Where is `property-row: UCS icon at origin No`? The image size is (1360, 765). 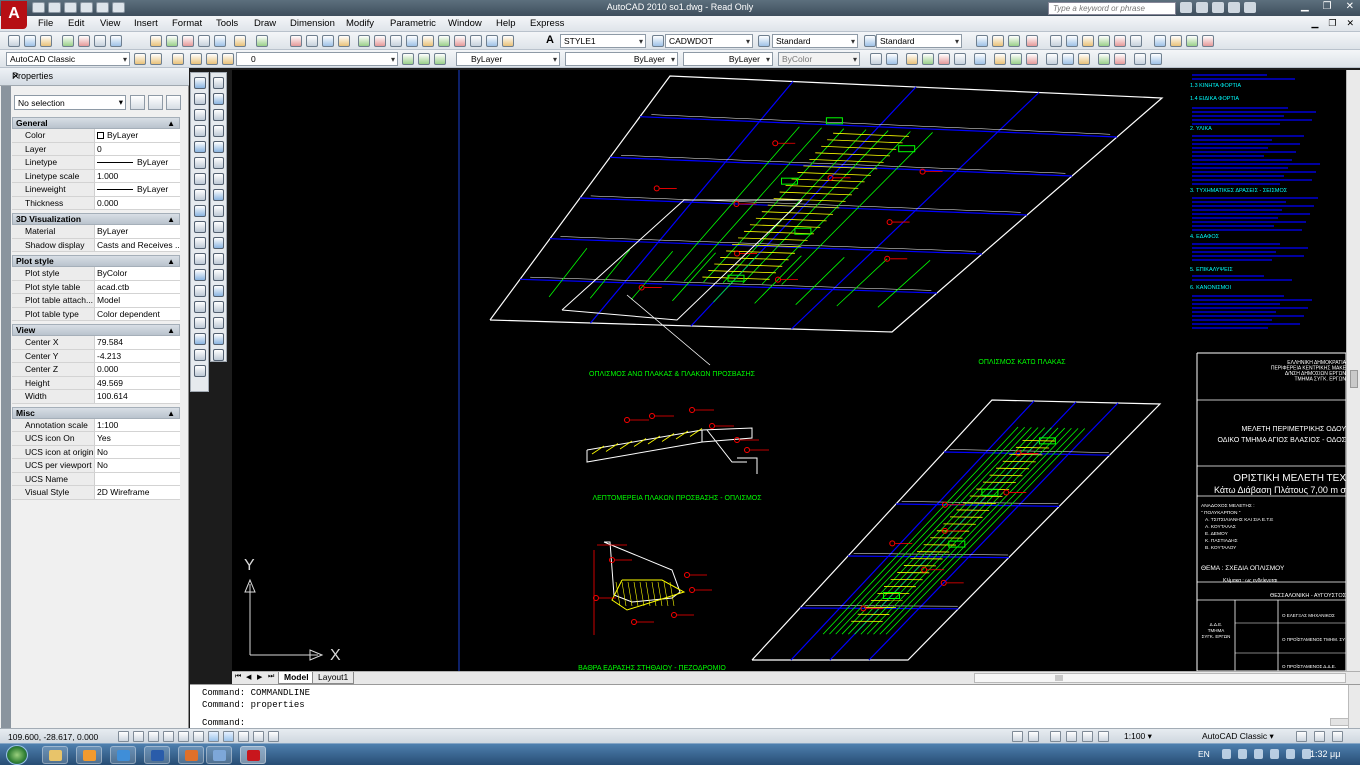
property-row: UCS icon at origin No is located at coordinates (96, 452).